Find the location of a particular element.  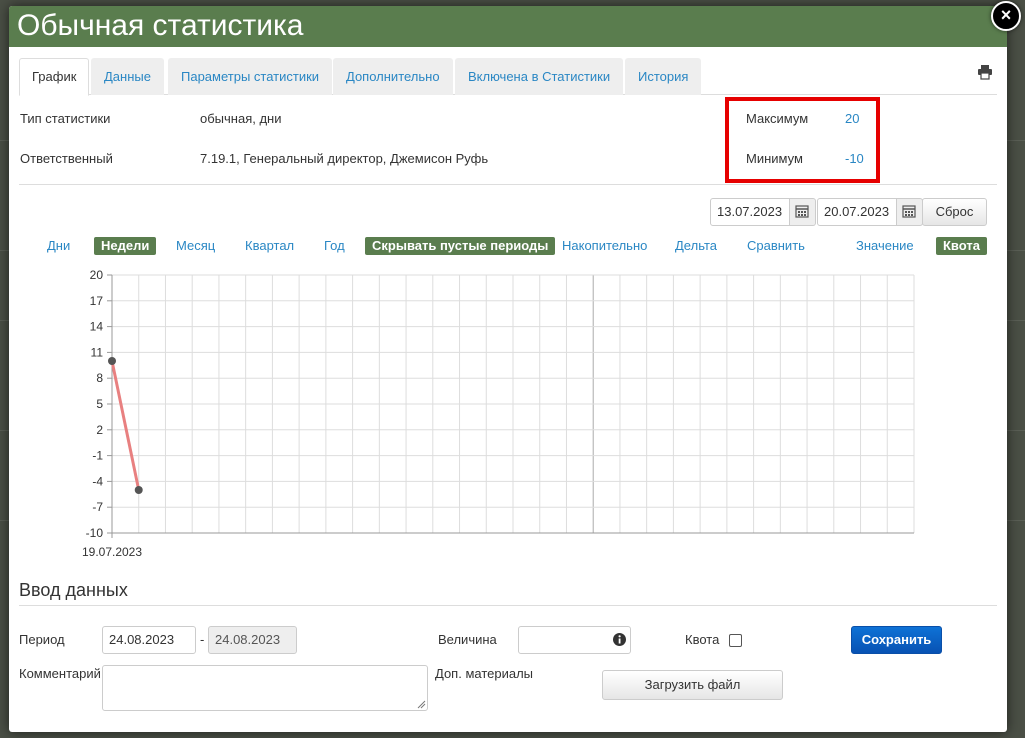

period-label: Период is located at coordinates (42, 639).